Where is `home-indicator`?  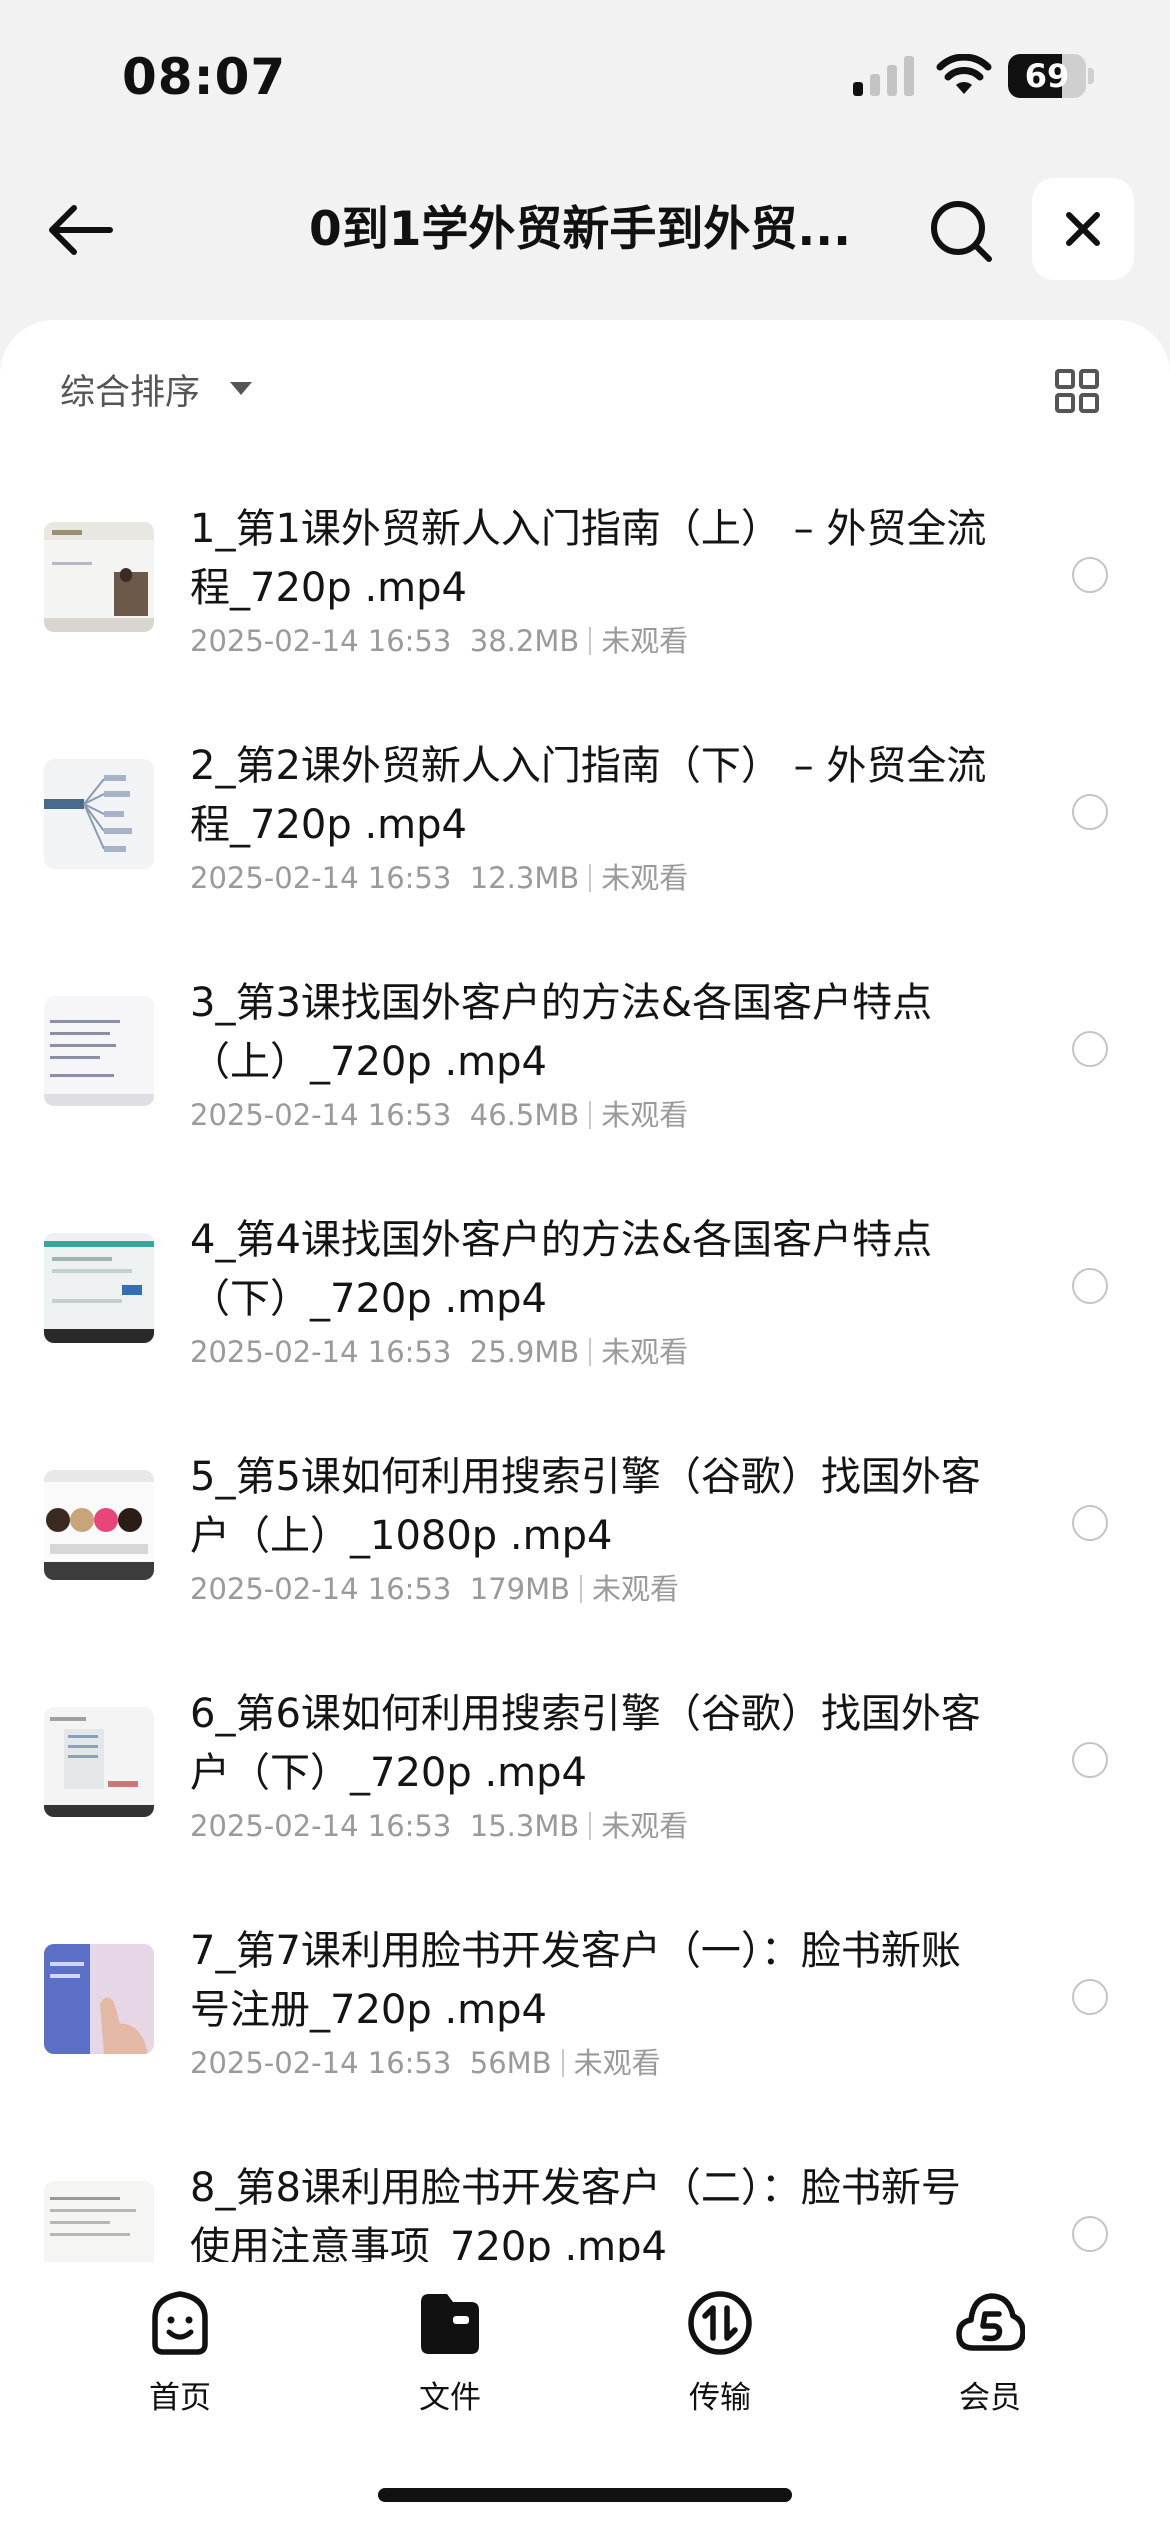 home-indicator is located at coordinates (585, 2495).